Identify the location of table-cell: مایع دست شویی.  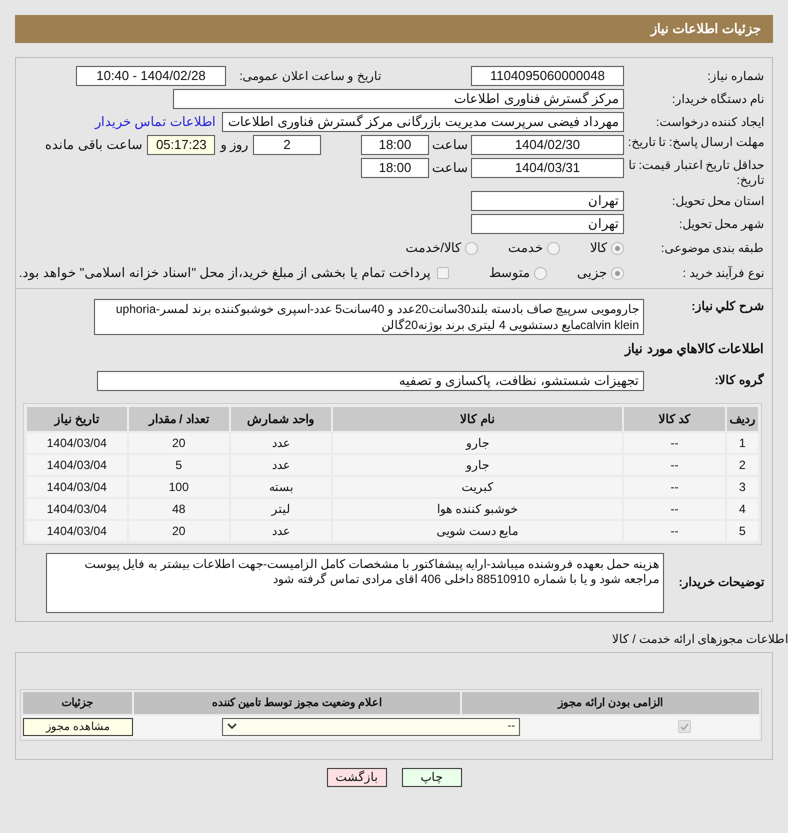
(477, 530).